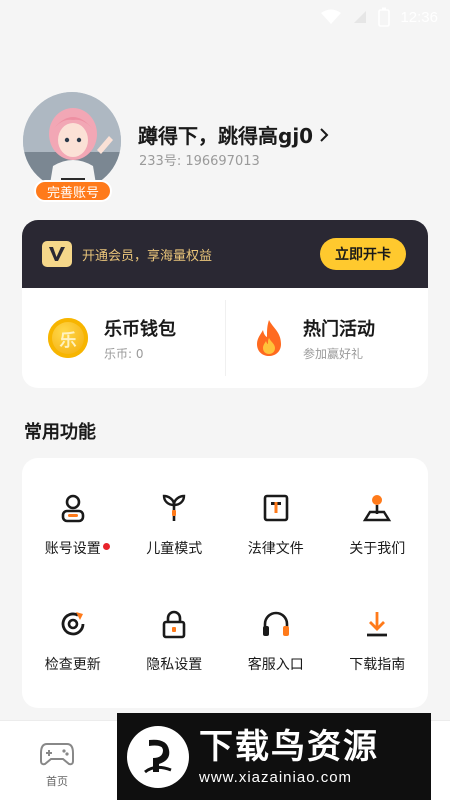 The height and width of the screenshot is (800, 450). I want to click on func-label-download: 下载指南, so click(377, 665).